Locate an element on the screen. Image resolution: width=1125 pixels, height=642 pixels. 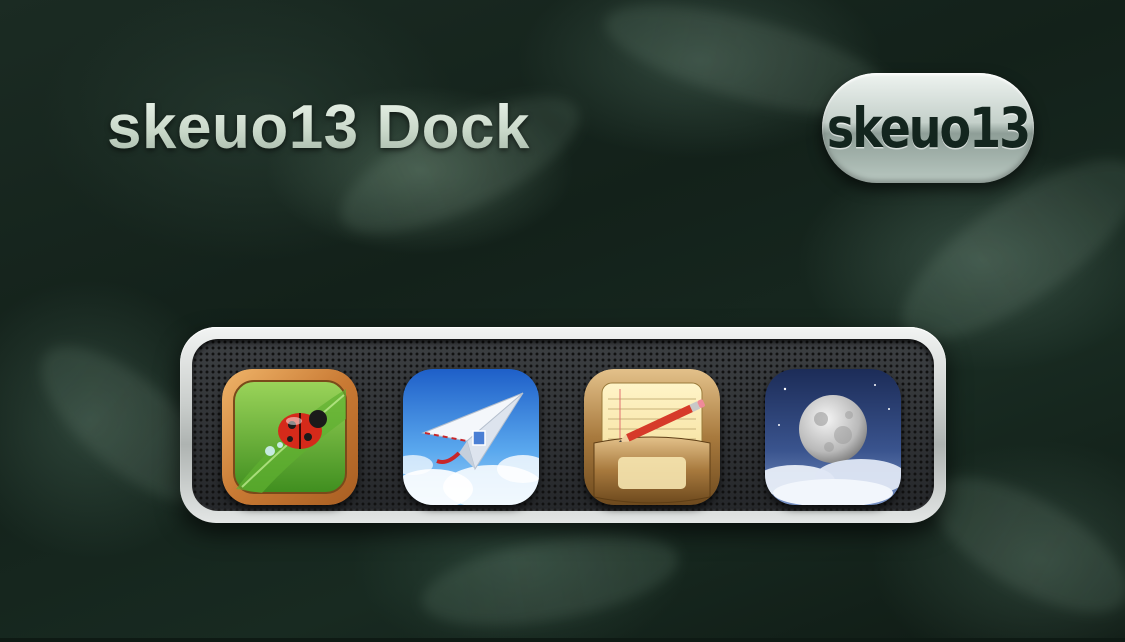
logo-text: skeuo13 is located at coordinates (928, 128).